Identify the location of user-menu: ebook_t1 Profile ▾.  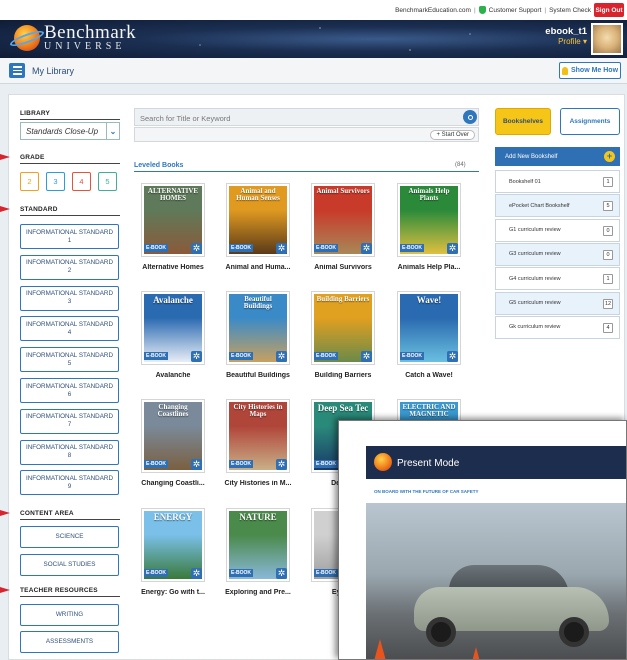
(566, 36).